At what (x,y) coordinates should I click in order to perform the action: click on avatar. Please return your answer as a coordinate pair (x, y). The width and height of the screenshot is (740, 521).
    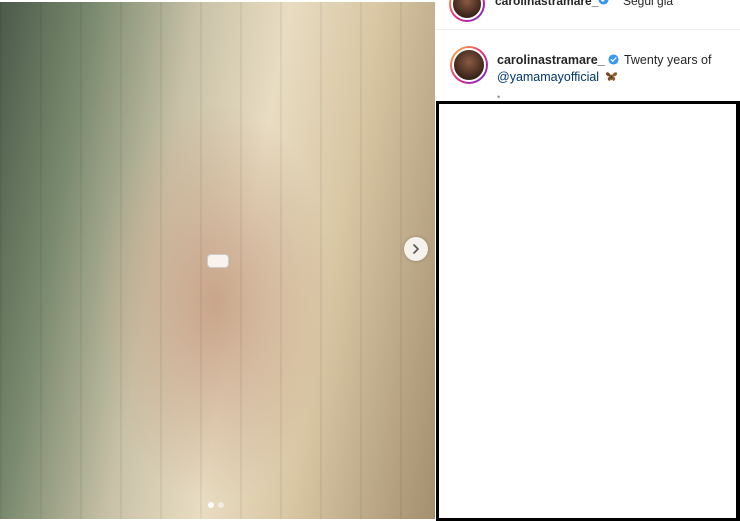
    Looking at the image, I should click on (467, 11).